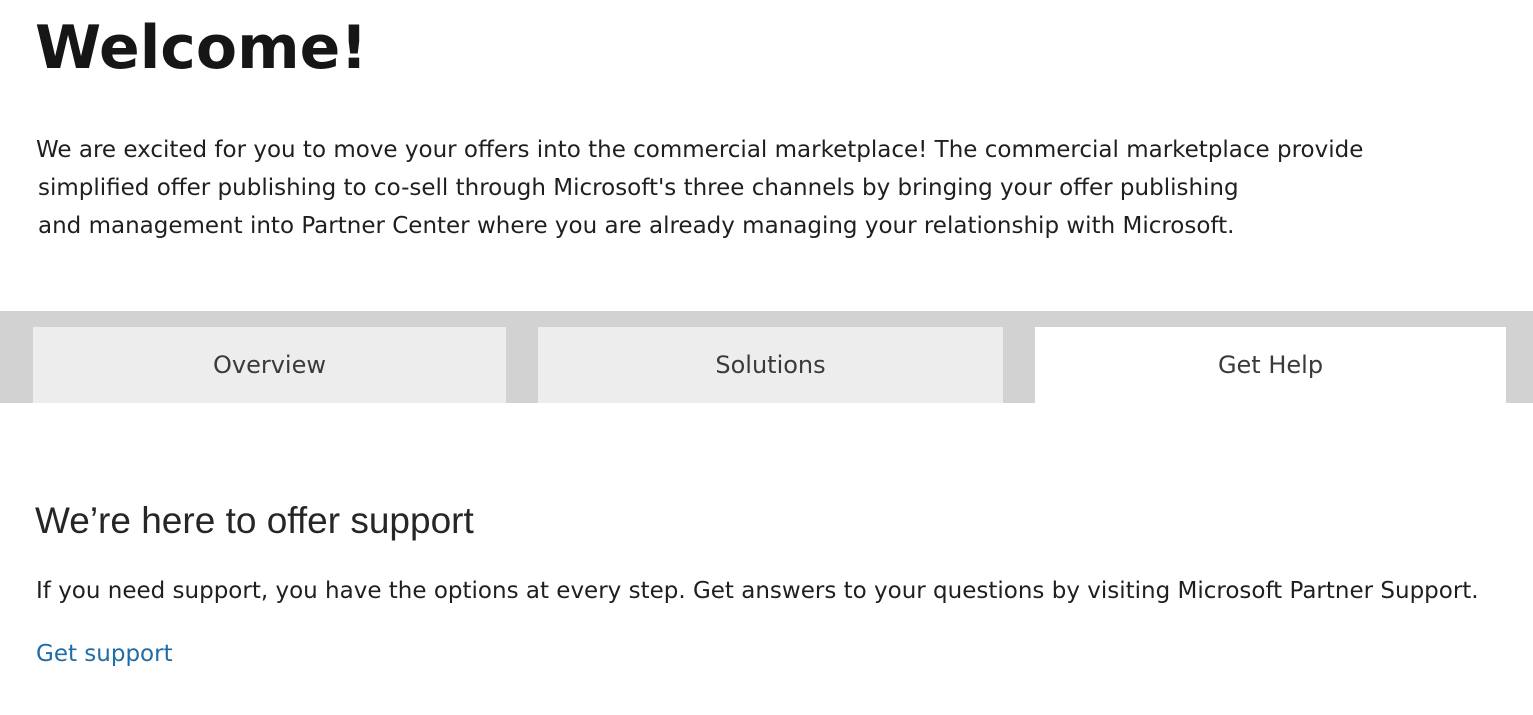 The image size is (1533, 715). I want to click on page-title: Welcome!, so click(201, 48).